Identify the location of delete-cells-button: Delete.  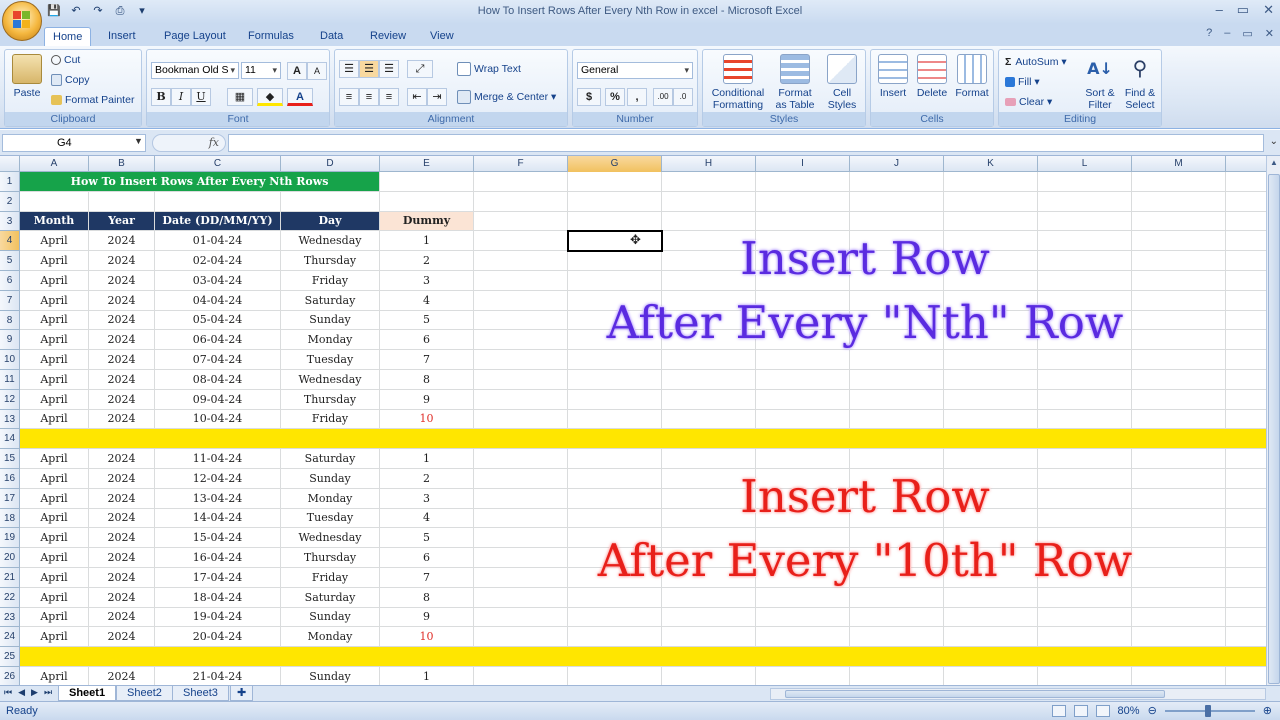
(932, 76).